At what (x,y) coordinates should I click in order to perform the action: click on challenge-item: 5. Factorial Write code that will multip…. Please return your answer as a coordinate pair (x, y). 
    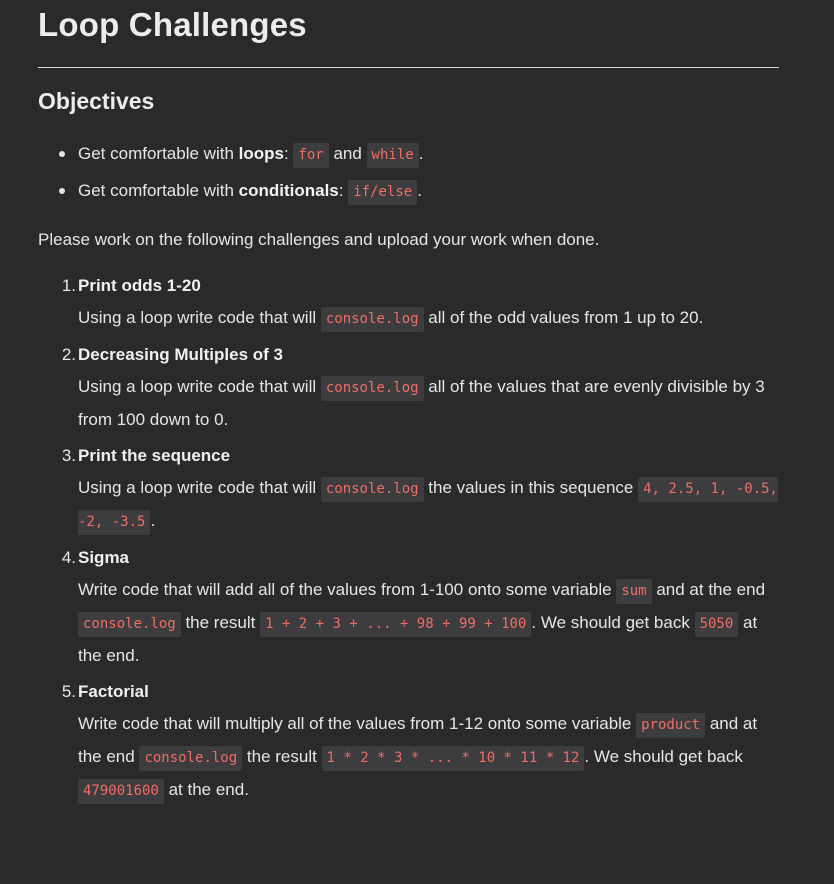
    Looking at the image, I should click on (420, 741).